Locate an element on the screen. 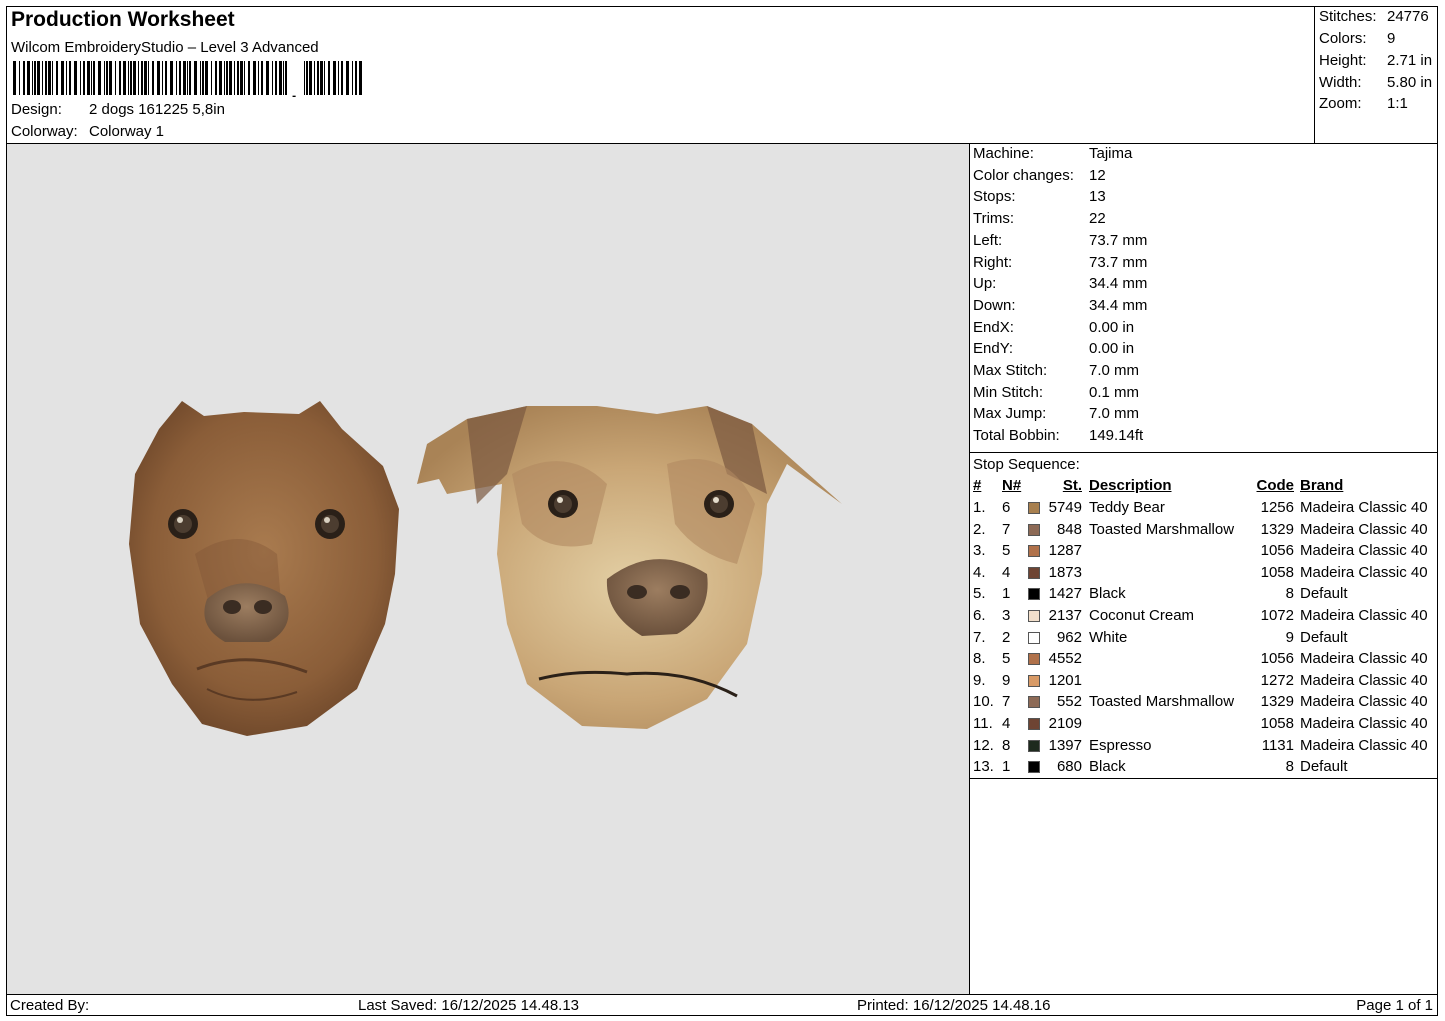 The image size is (1445, 1021). machine-info-row: Stops: 13 is located at coordinates (1039, 196).